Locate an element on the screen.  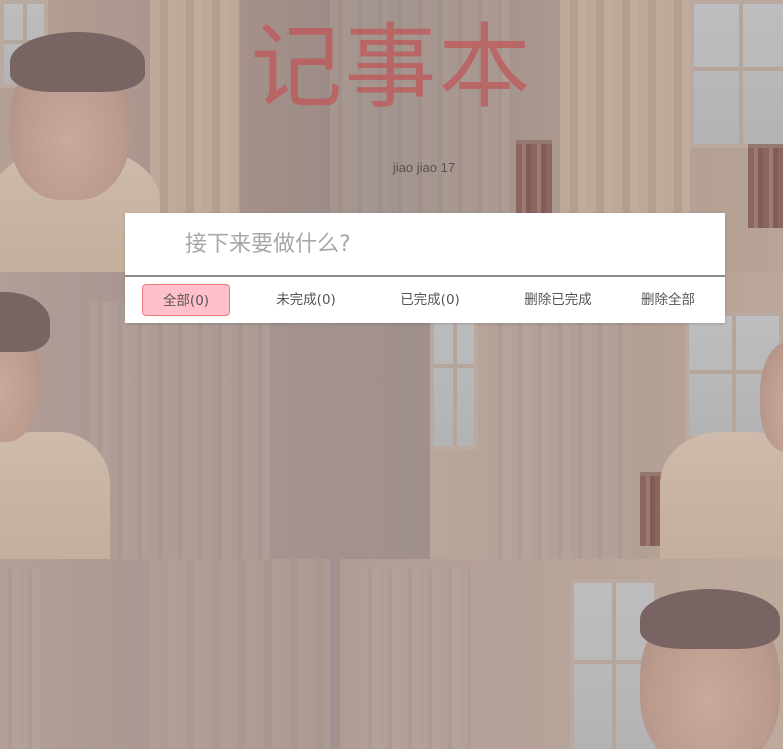
delete-all-button: 删除全部 is located at coordinates (668, 300).